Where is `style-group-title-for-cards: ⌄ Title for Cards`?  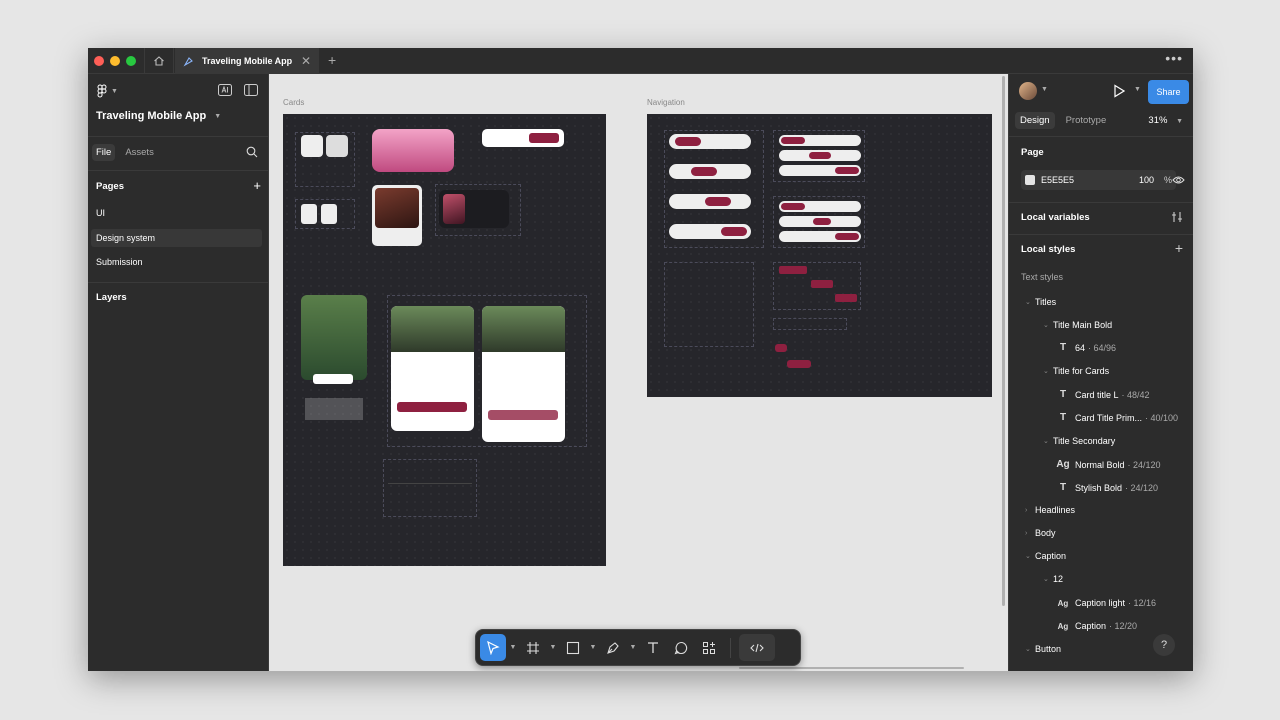
style-group-title-for-cards: ⌄ Title for Cards is located at coordinates (1076, 371).